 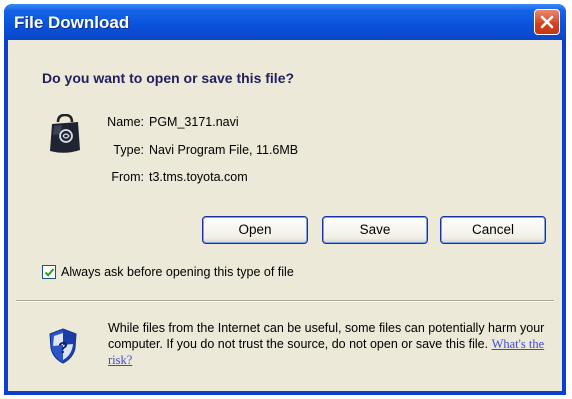 I want to click on close-button, so click(x=547, y=22).